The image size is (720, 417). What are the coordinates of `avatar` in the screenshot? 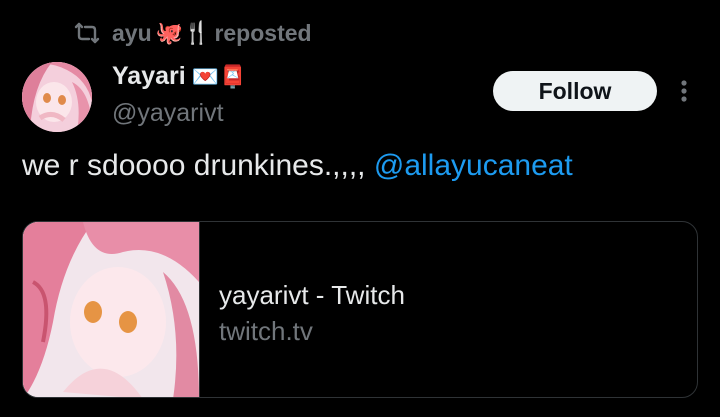 It's located at (57, 97).